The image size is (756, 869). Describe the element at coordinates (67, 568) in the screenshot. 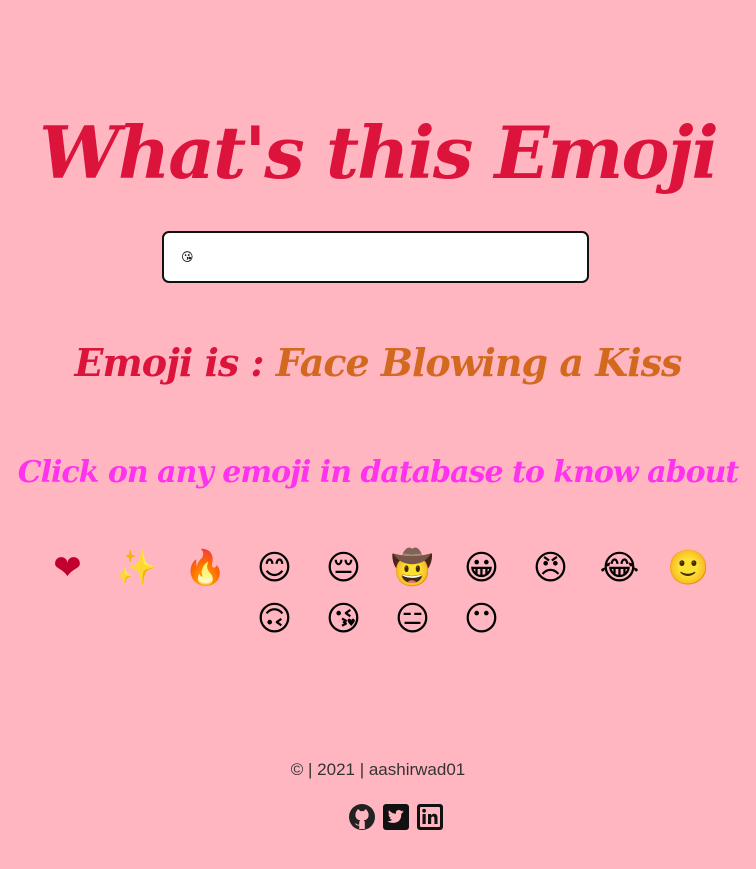

I see `emoji-heart: ❤` at that location.